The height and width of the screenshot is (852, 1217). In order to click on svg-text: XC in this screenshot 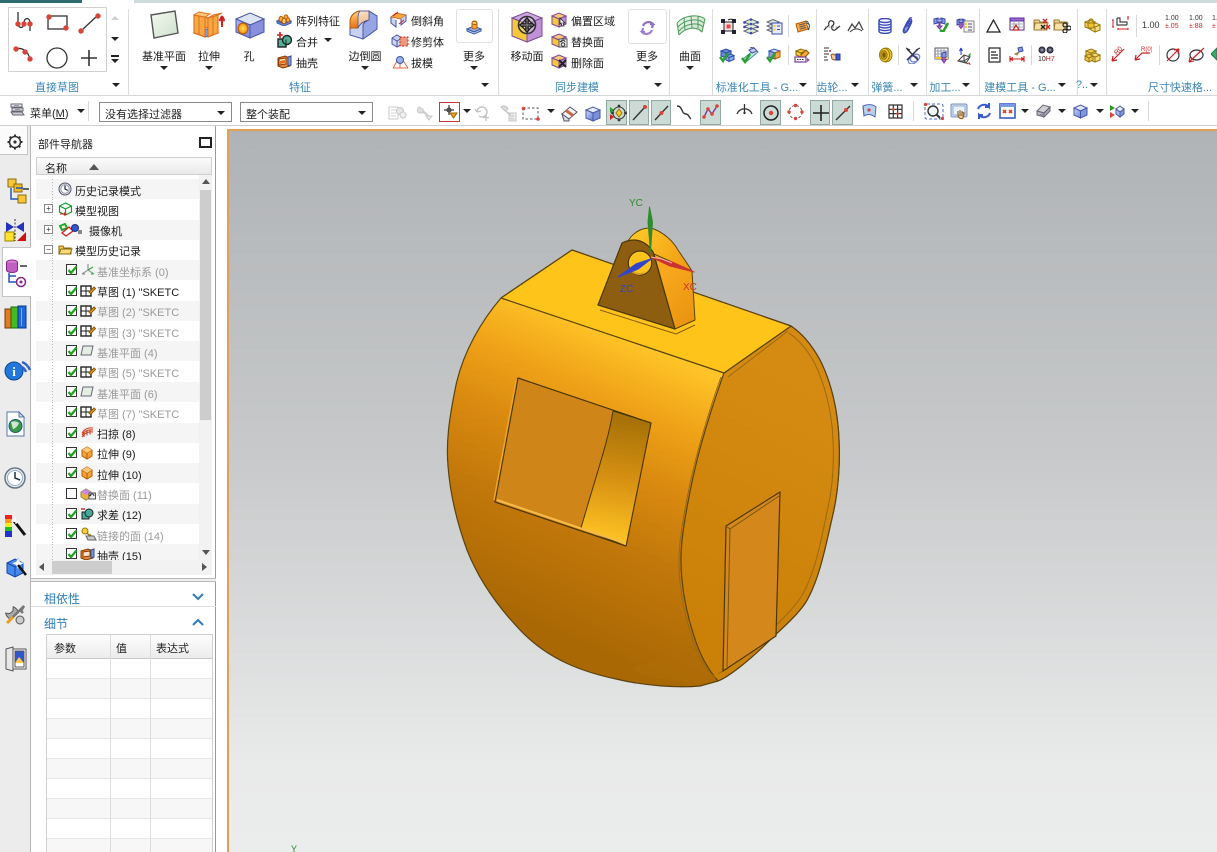, I will do `click(690, 287)`.